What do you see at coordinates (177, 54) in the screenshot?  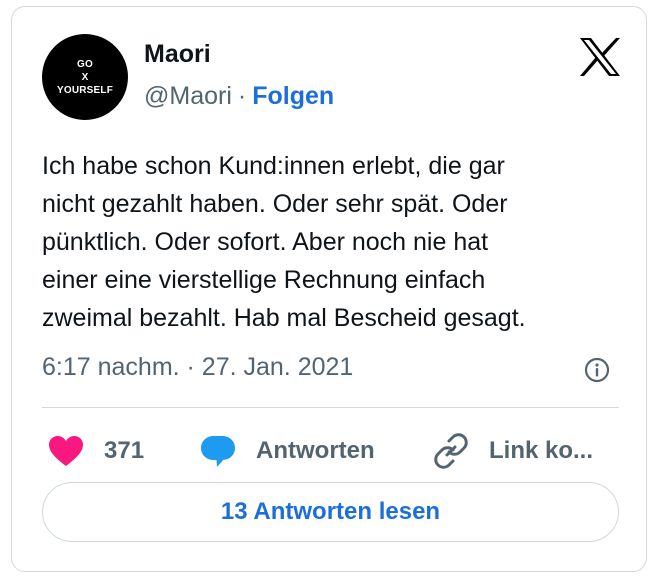 I see `author-name: Maori` at bounding box center [177, 54].